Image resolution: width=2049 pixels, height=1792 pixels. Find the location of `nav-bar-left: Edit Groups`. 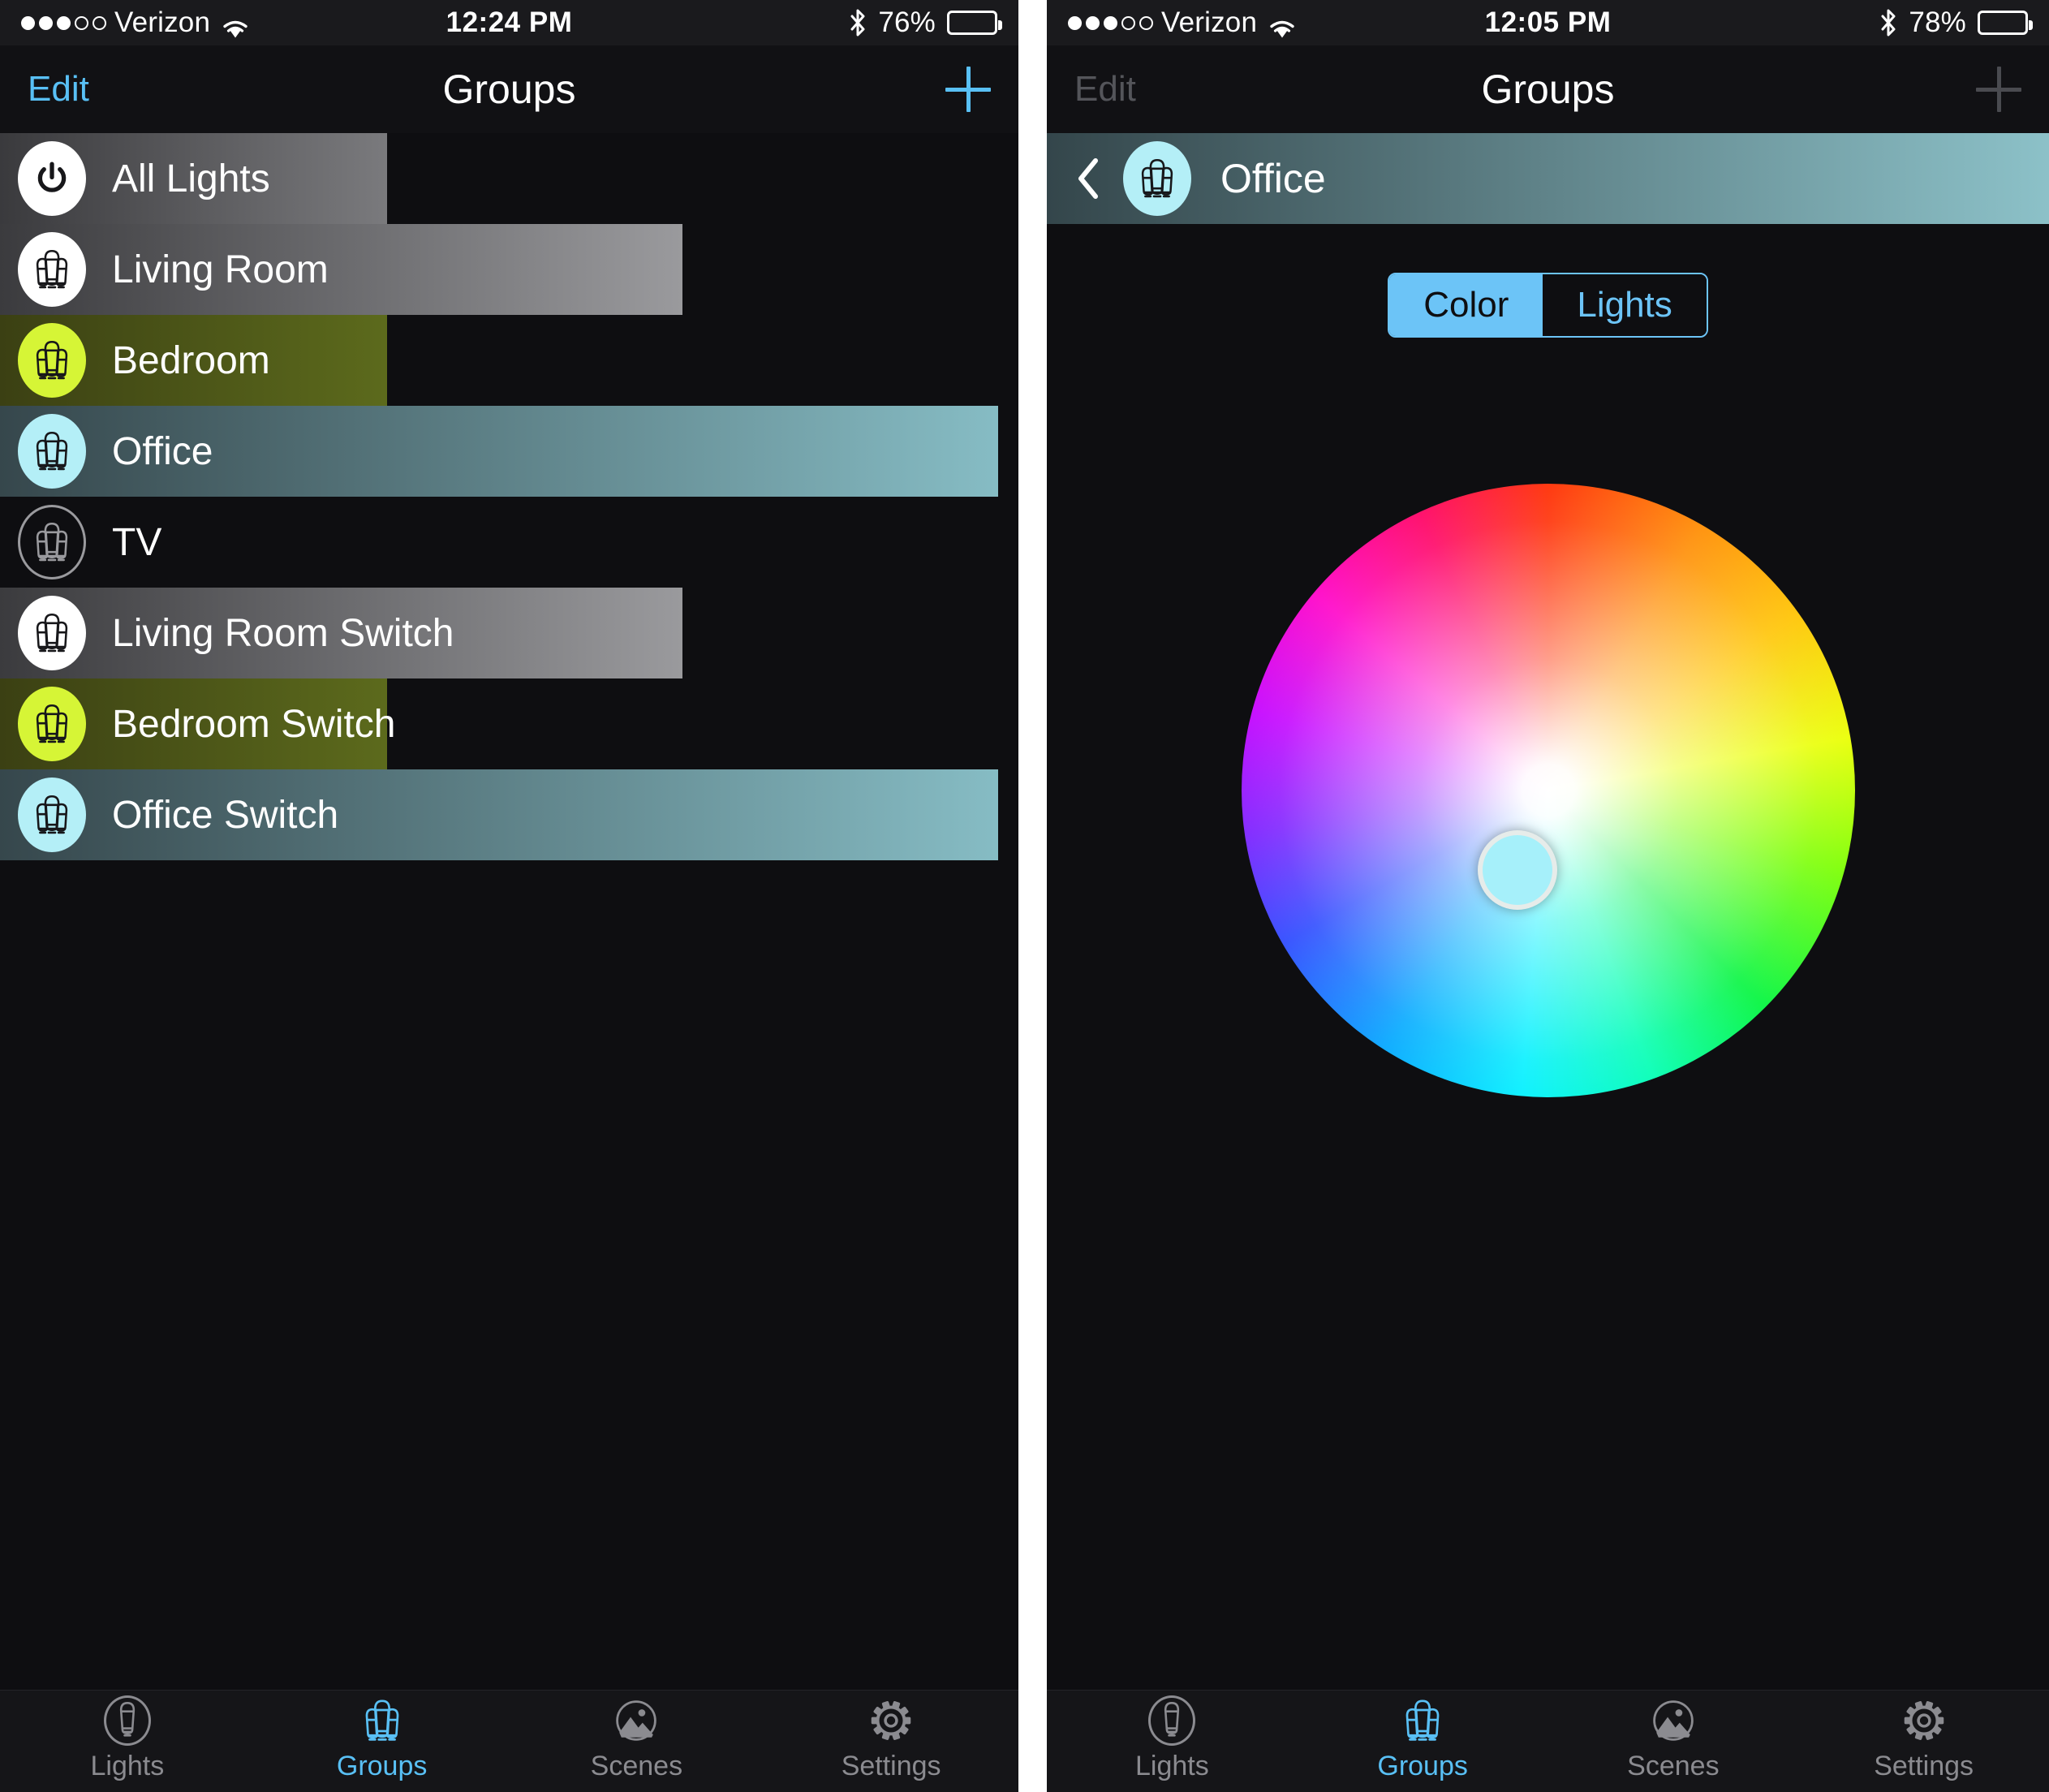

nav-bar-left: Edit Groups is located at coordinates (509, 89).